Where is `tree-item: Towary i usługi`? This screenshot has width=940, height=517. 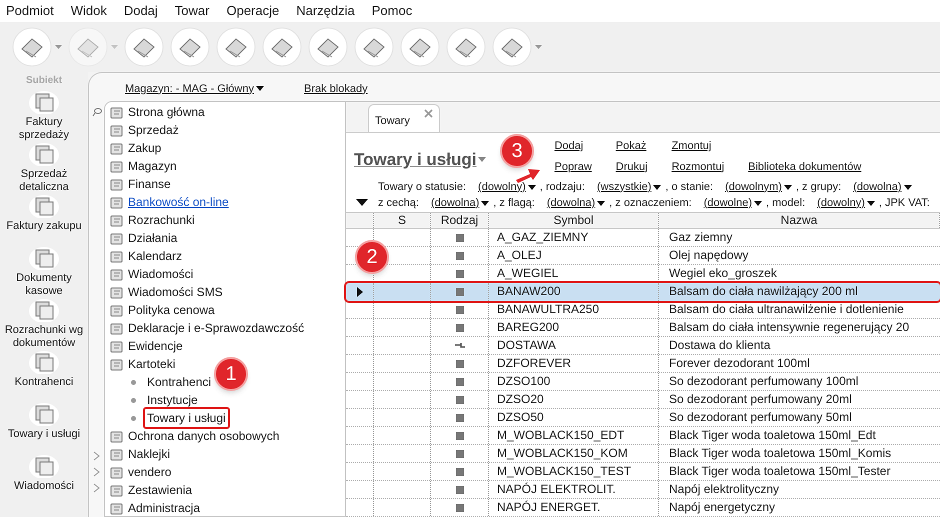
tree-item: Towary i usługi is located at coordinates (186, 418).